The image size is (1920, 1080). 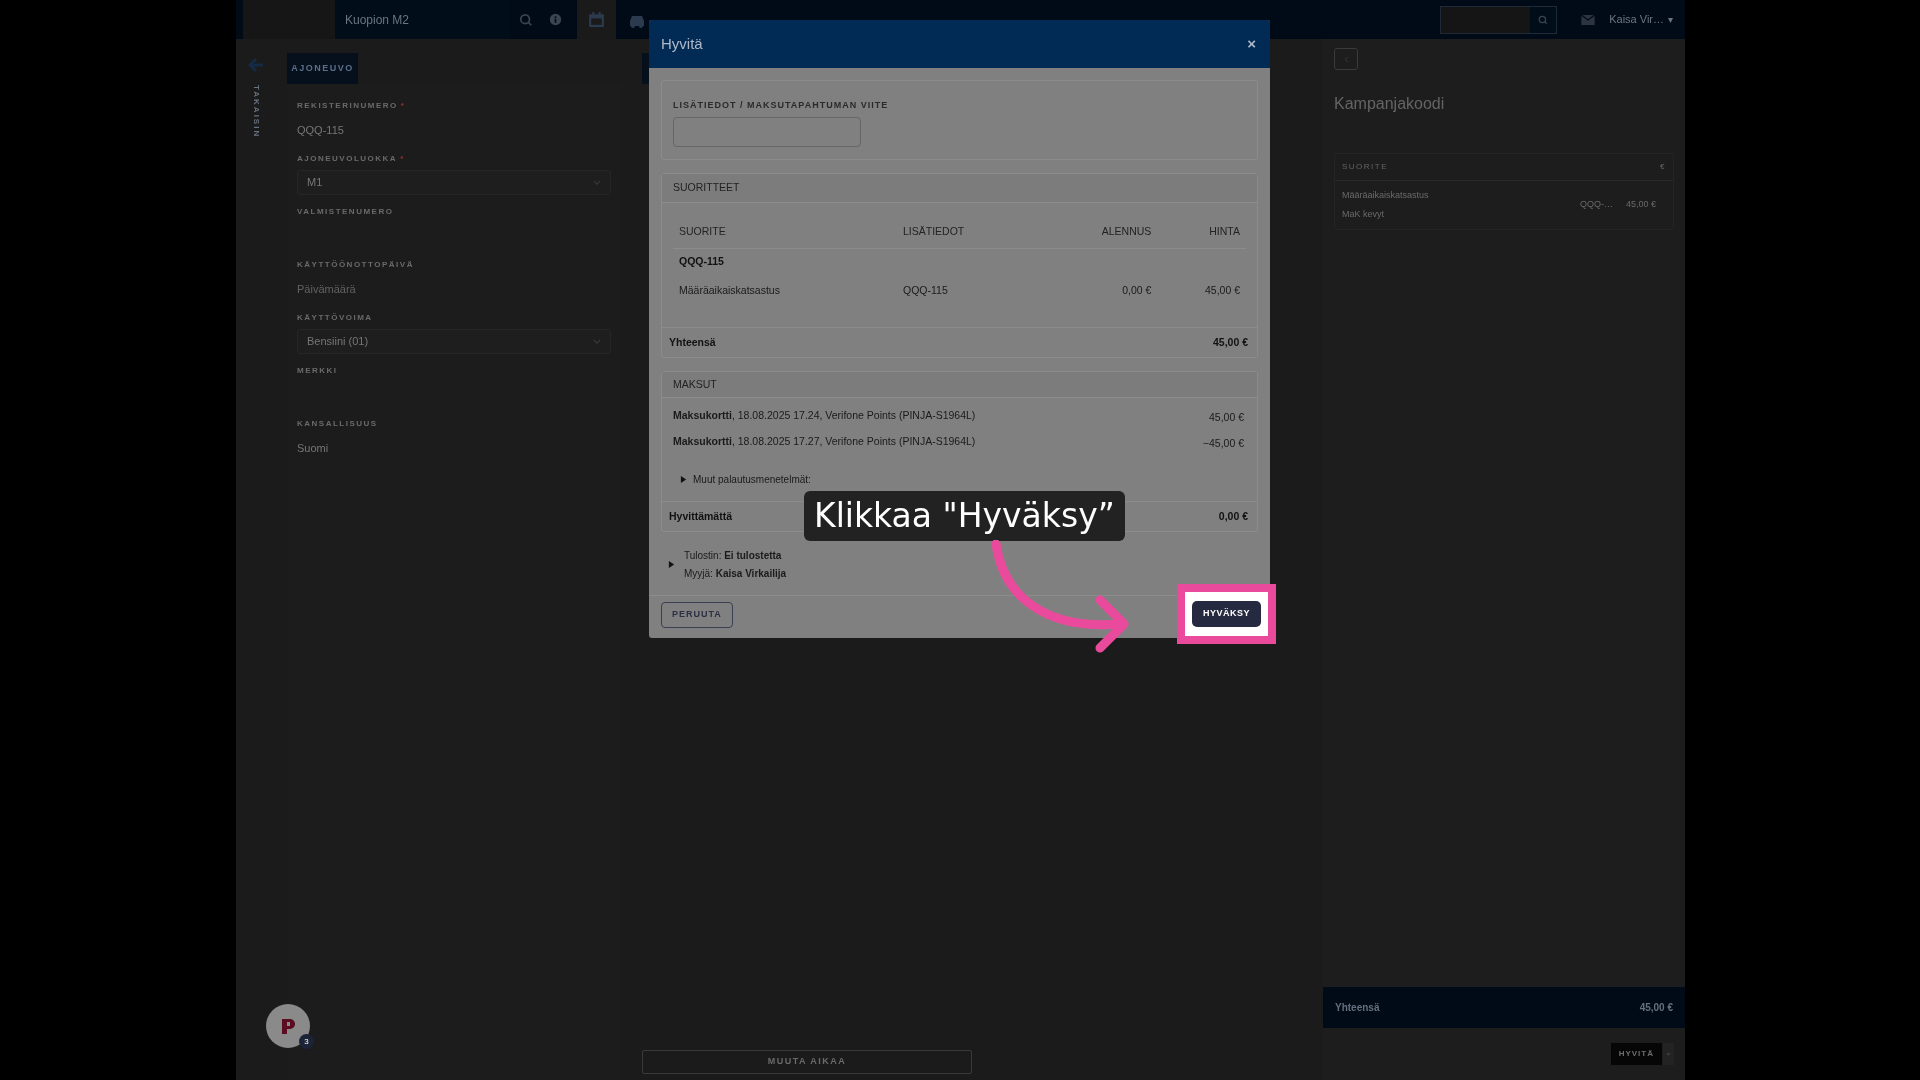 I want to click on mail-icon, so click(x=1588, y=19).